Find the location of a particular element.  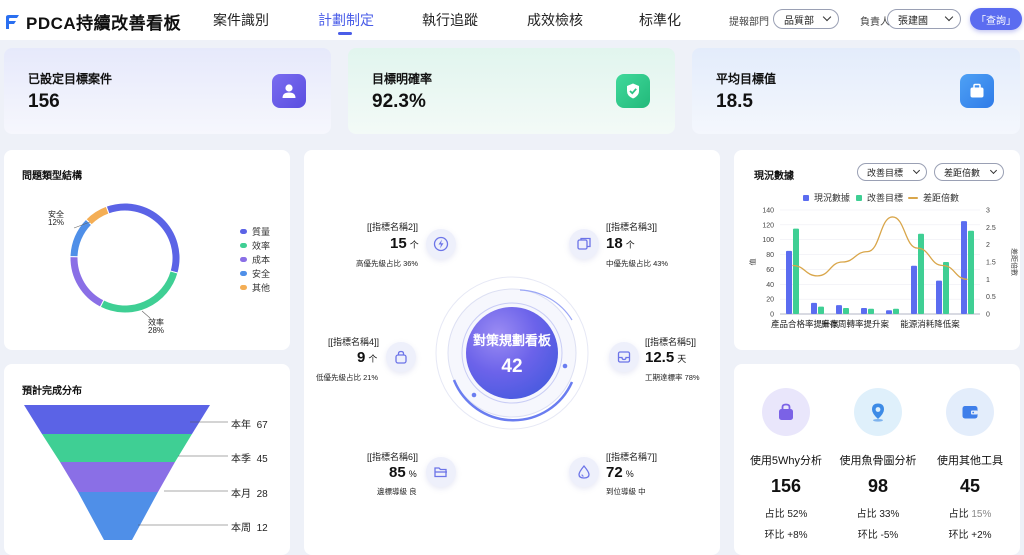

owner-select: 張建國 is located at coordinates (924, 19).